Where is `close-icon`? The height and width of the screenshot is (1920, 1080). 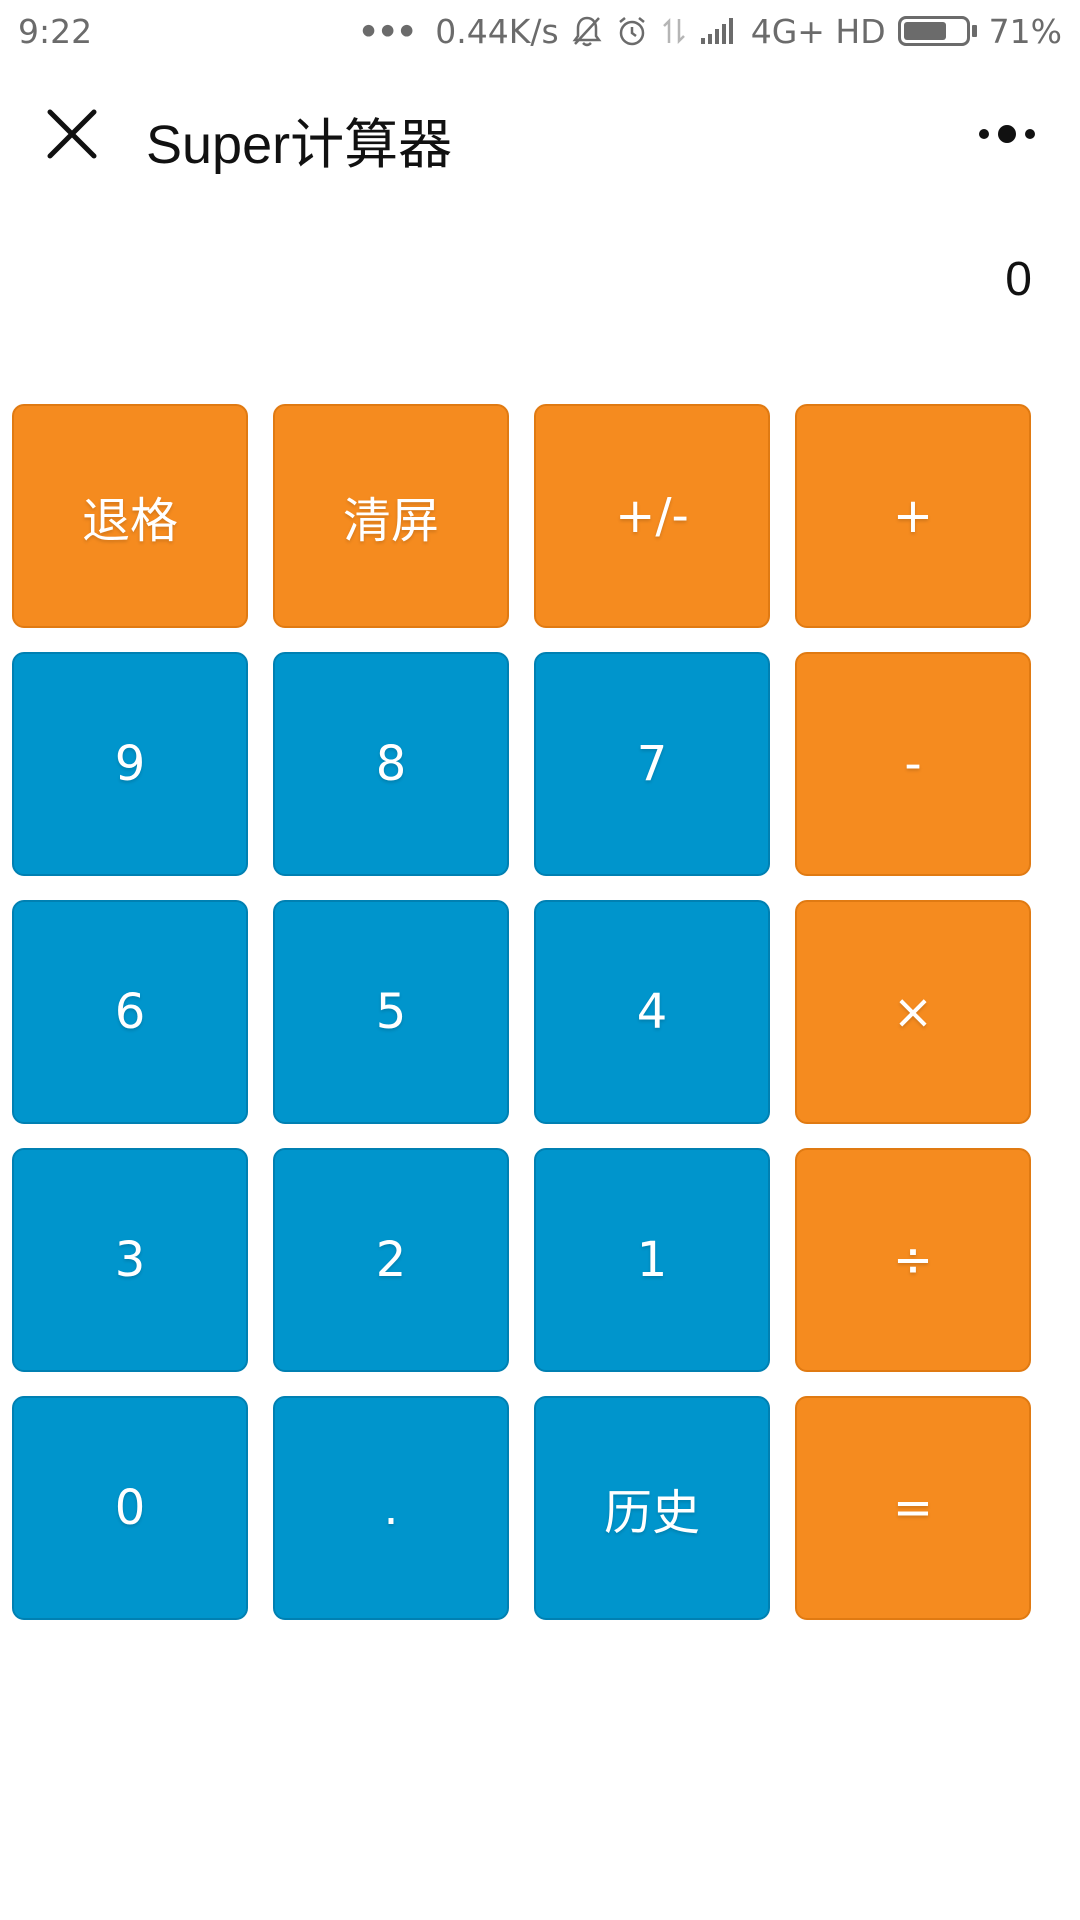
close-icon is located at coordinates (72, 134).